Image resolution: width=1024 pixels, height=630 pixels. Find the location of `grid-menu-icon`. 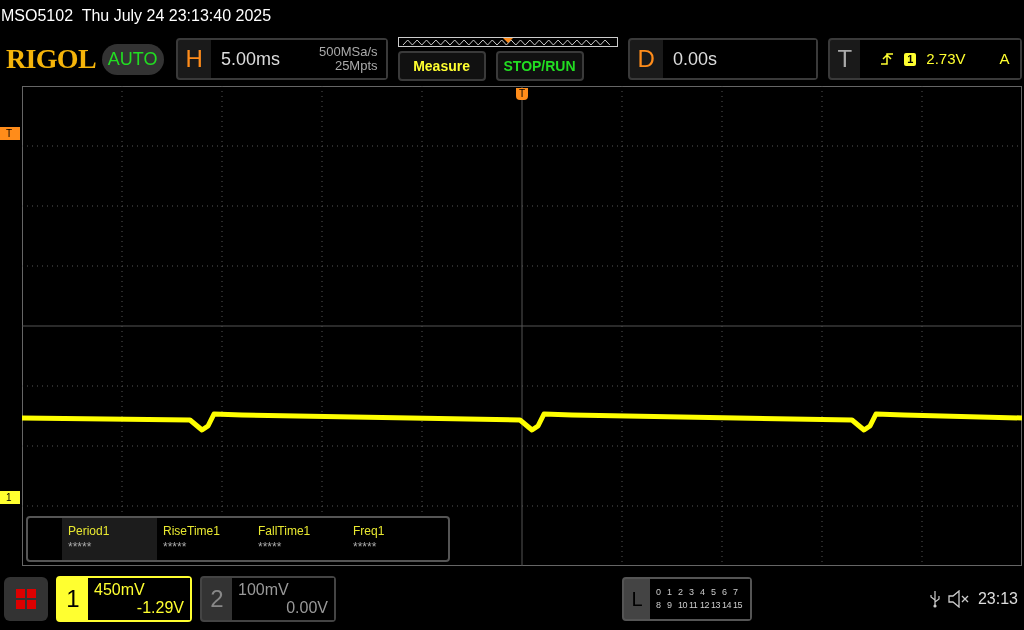

grid-menu-icon is located at coordinates (26, 599).